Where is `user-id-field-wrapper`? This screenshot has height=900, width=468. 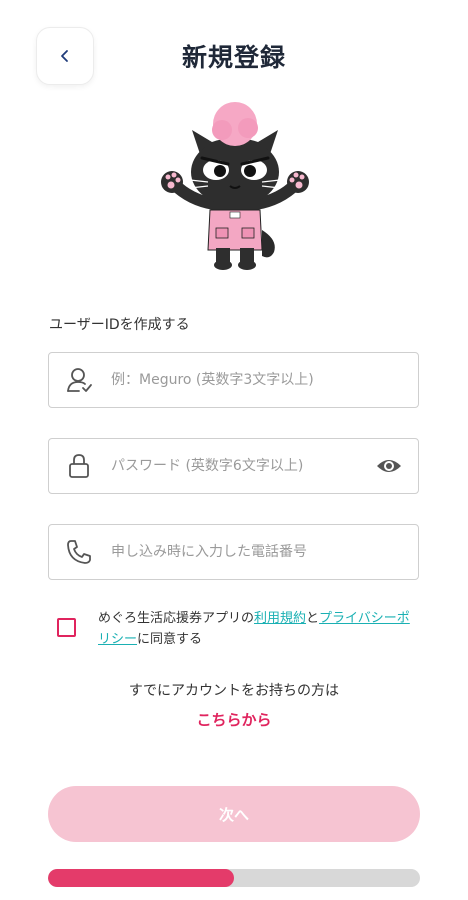
user-id-field-wrapper is located at coordinates (233, 380).